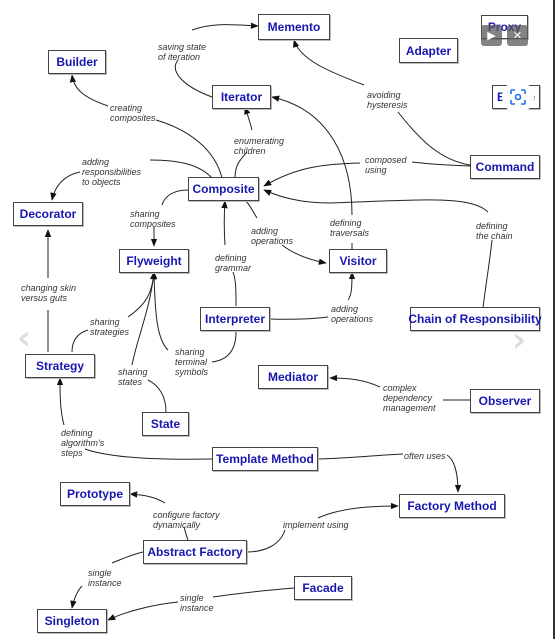 This screenshot has height=639, width=557. What do you see at coordinates (110, 327) in the screenshot?
I see `label-sharing-strategies: sharing strategies` at bounding box center [110, 327].